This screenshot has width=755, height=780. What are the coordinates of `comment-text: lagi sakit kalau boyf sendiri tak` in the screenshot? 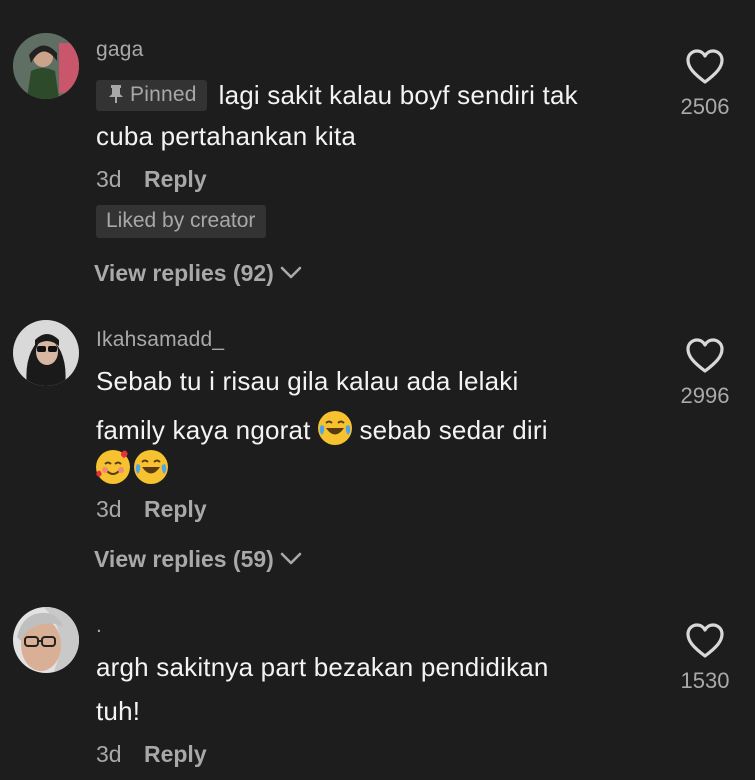 It's located at (398, 95).